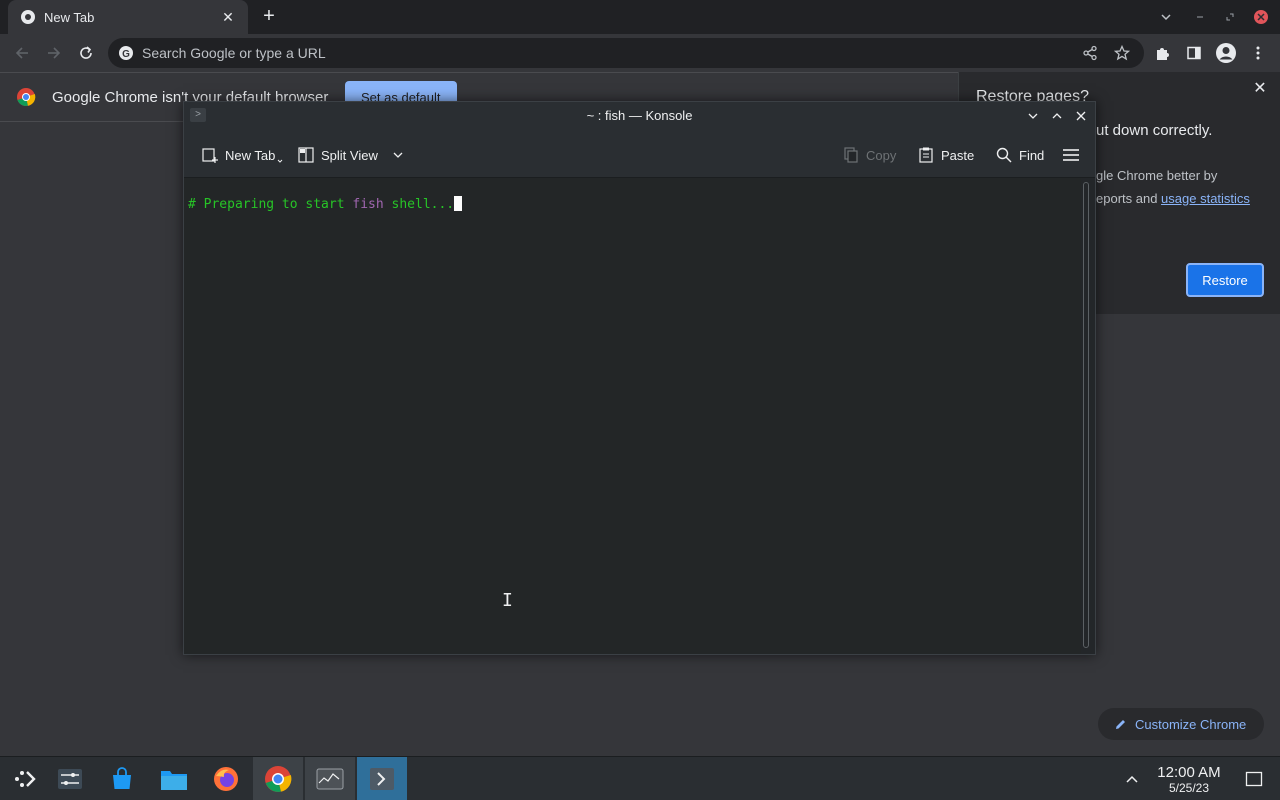 The image size is (1280, 800). I want to click on restore-message: ut down correctly., so click(1154, 130).